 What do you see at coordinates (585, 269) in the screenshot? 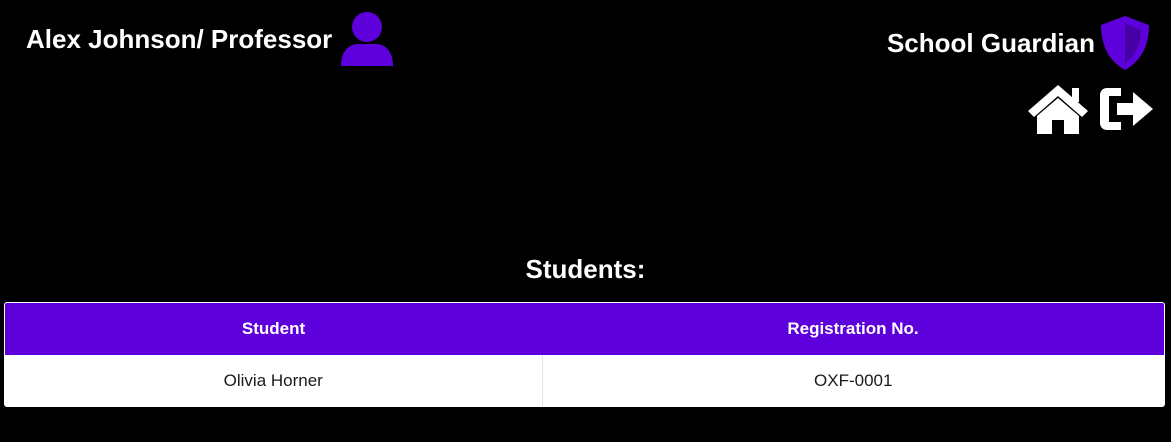
I see `students-title: Students:` at bounding box center [585, 269].